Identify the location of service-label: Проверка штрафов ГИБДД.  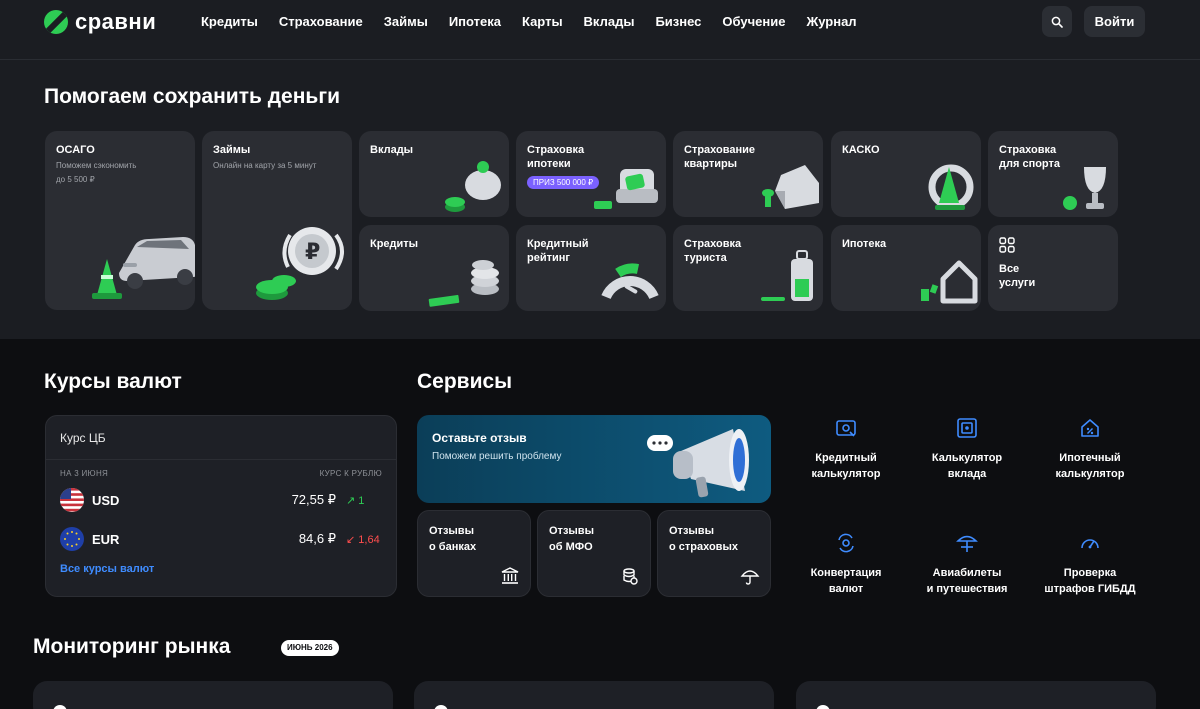
(1090, 581).